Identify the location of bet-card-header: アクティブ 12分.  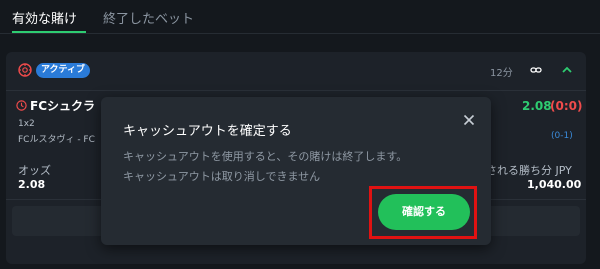
(296, 71).